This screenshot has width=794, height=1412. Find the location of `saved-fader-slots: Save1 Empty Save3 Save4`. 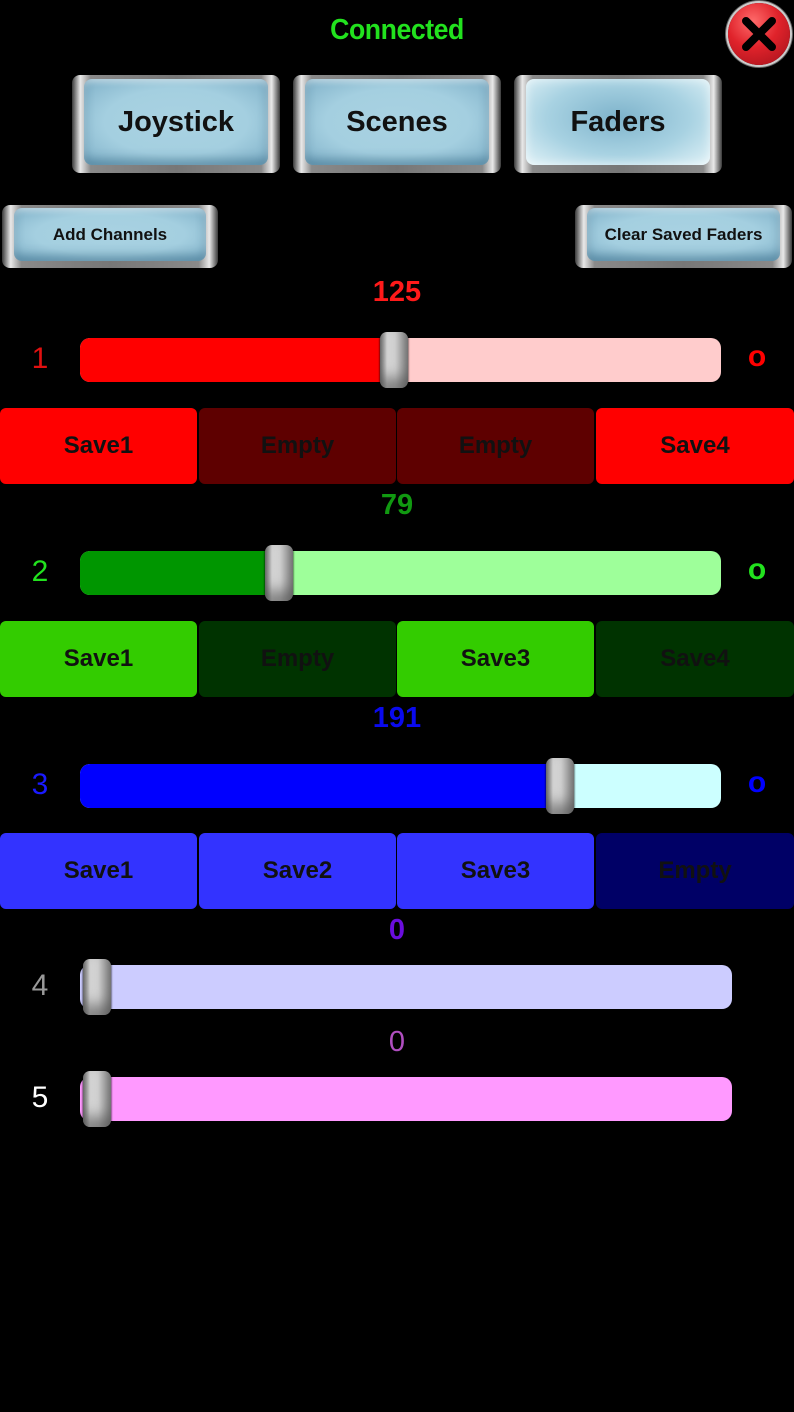

saved-fader-slots: Save1 Empty Save3 Save4 is located at coordinates (397, 659).